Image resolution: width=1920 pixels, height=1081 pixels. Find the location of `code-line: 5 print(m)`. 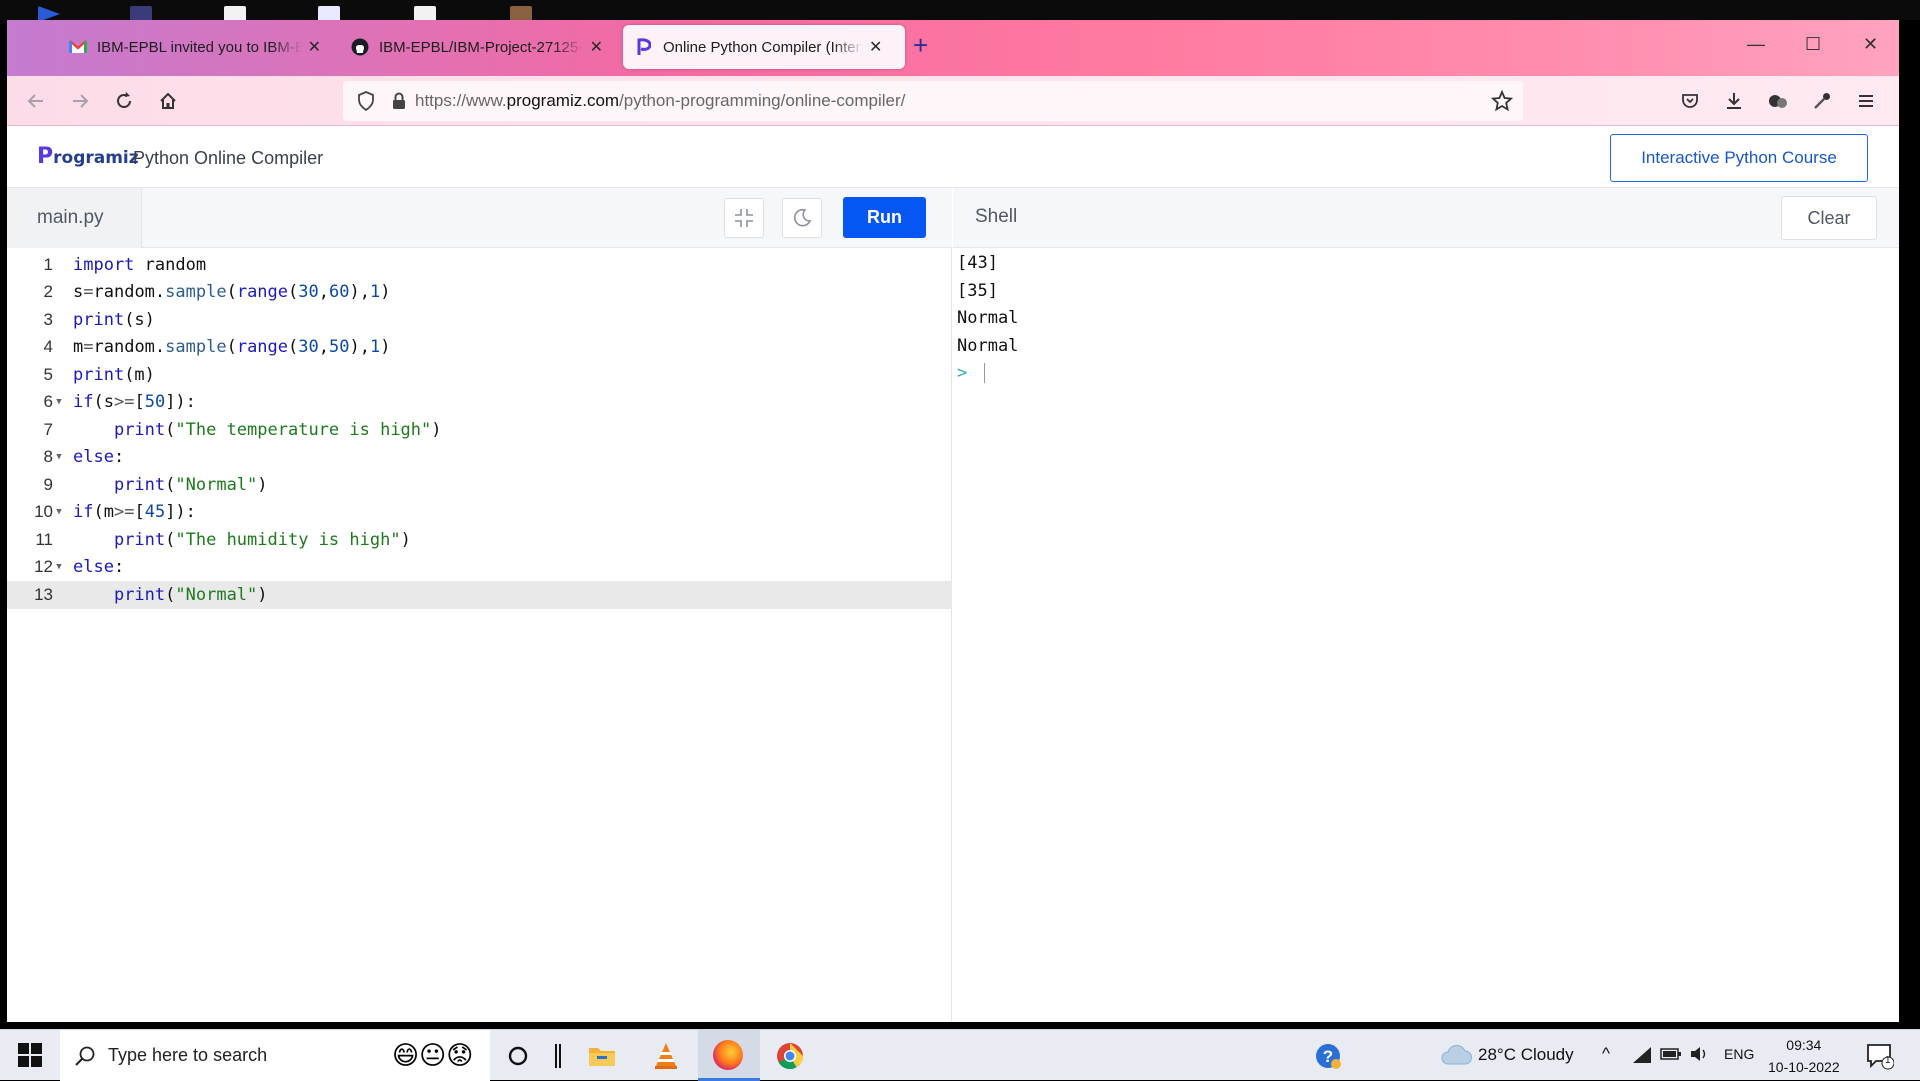

code-line: 5 print(m) is located at coordinates (479, 375).